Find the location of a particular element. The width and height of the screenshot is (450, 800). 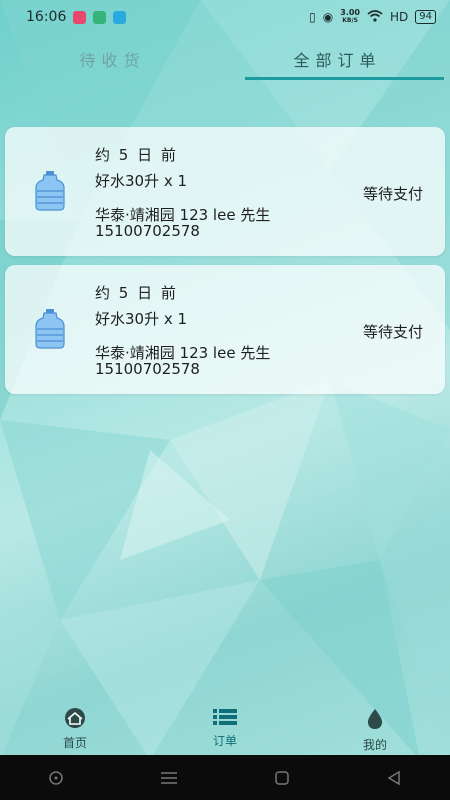

location-icon: ◉ is located at coordinates (328, 17).